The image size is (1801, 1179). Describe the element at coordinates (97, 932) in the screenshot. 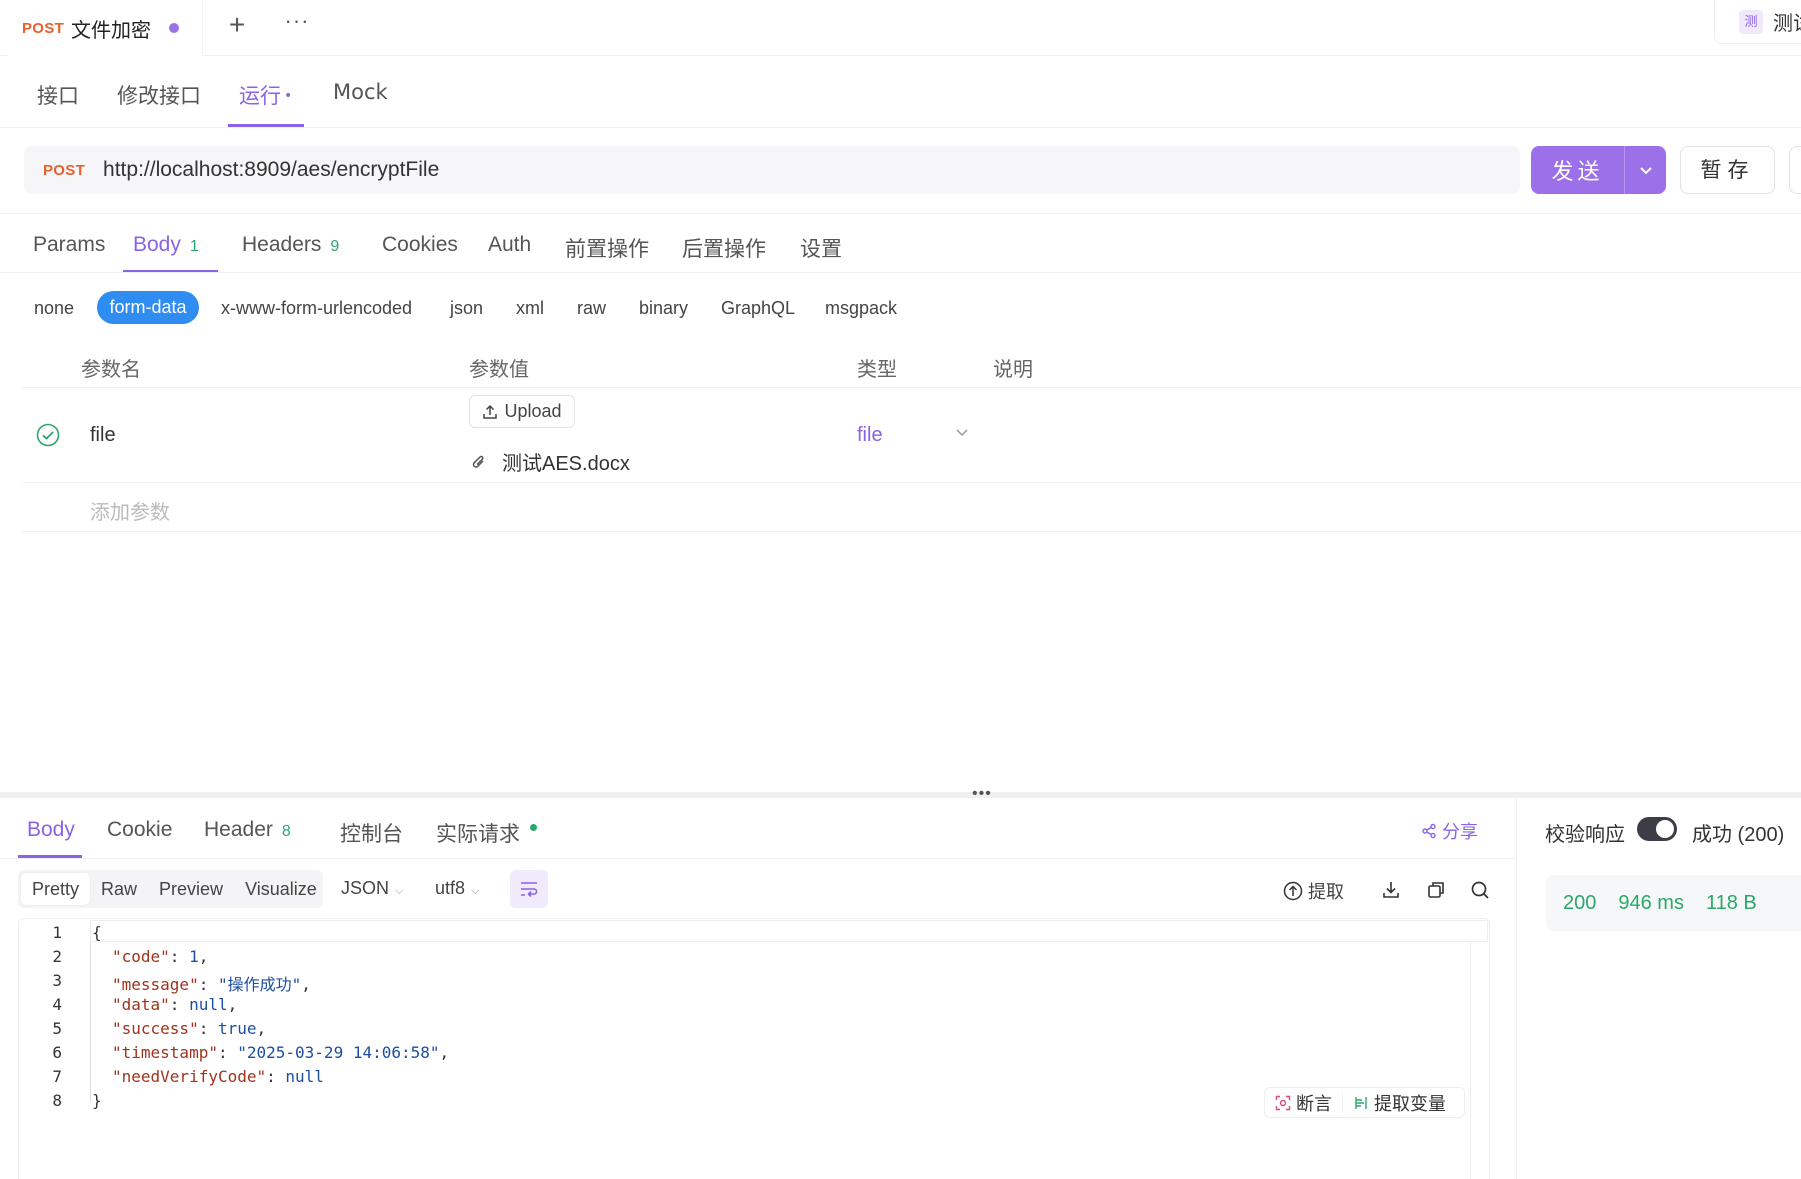

I see `code-line: {` at that location.